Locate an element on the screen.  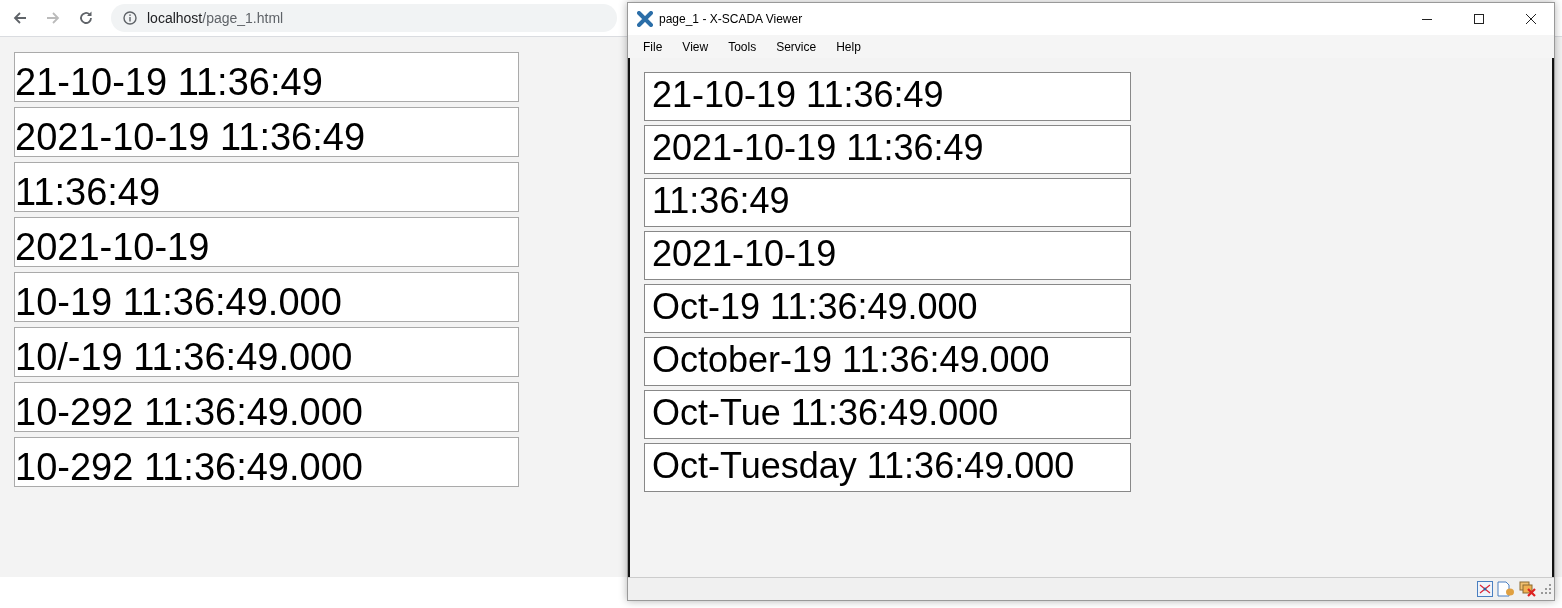
address-bar: localhost/page_1.html is located at coordinates (364, 18).